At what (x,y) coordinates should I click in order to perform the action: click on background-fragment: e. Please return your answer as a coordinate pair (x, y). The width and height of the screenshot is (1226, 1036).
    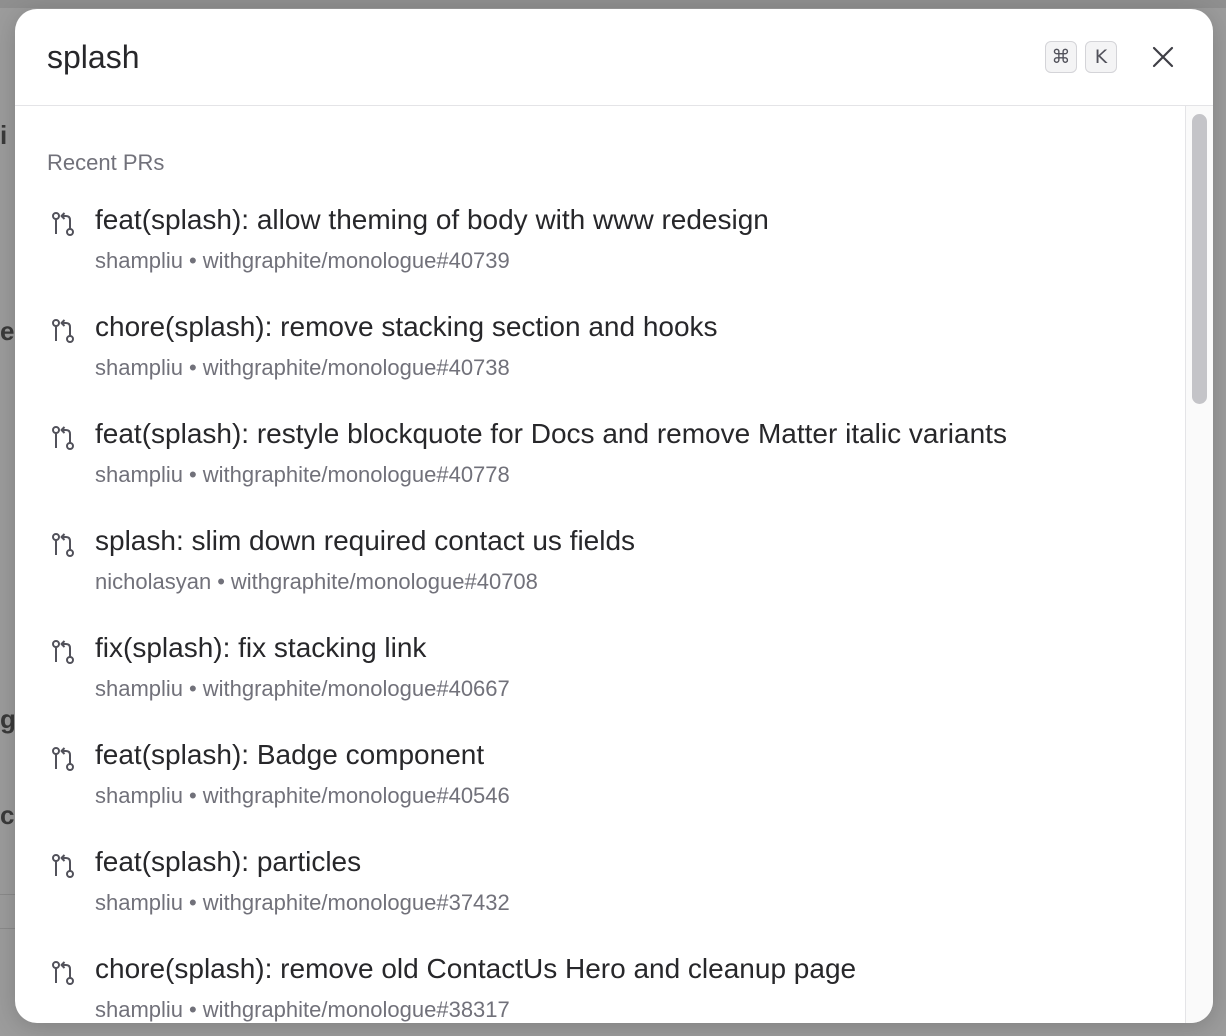
    Looking at the image, I should click on (7, 331).